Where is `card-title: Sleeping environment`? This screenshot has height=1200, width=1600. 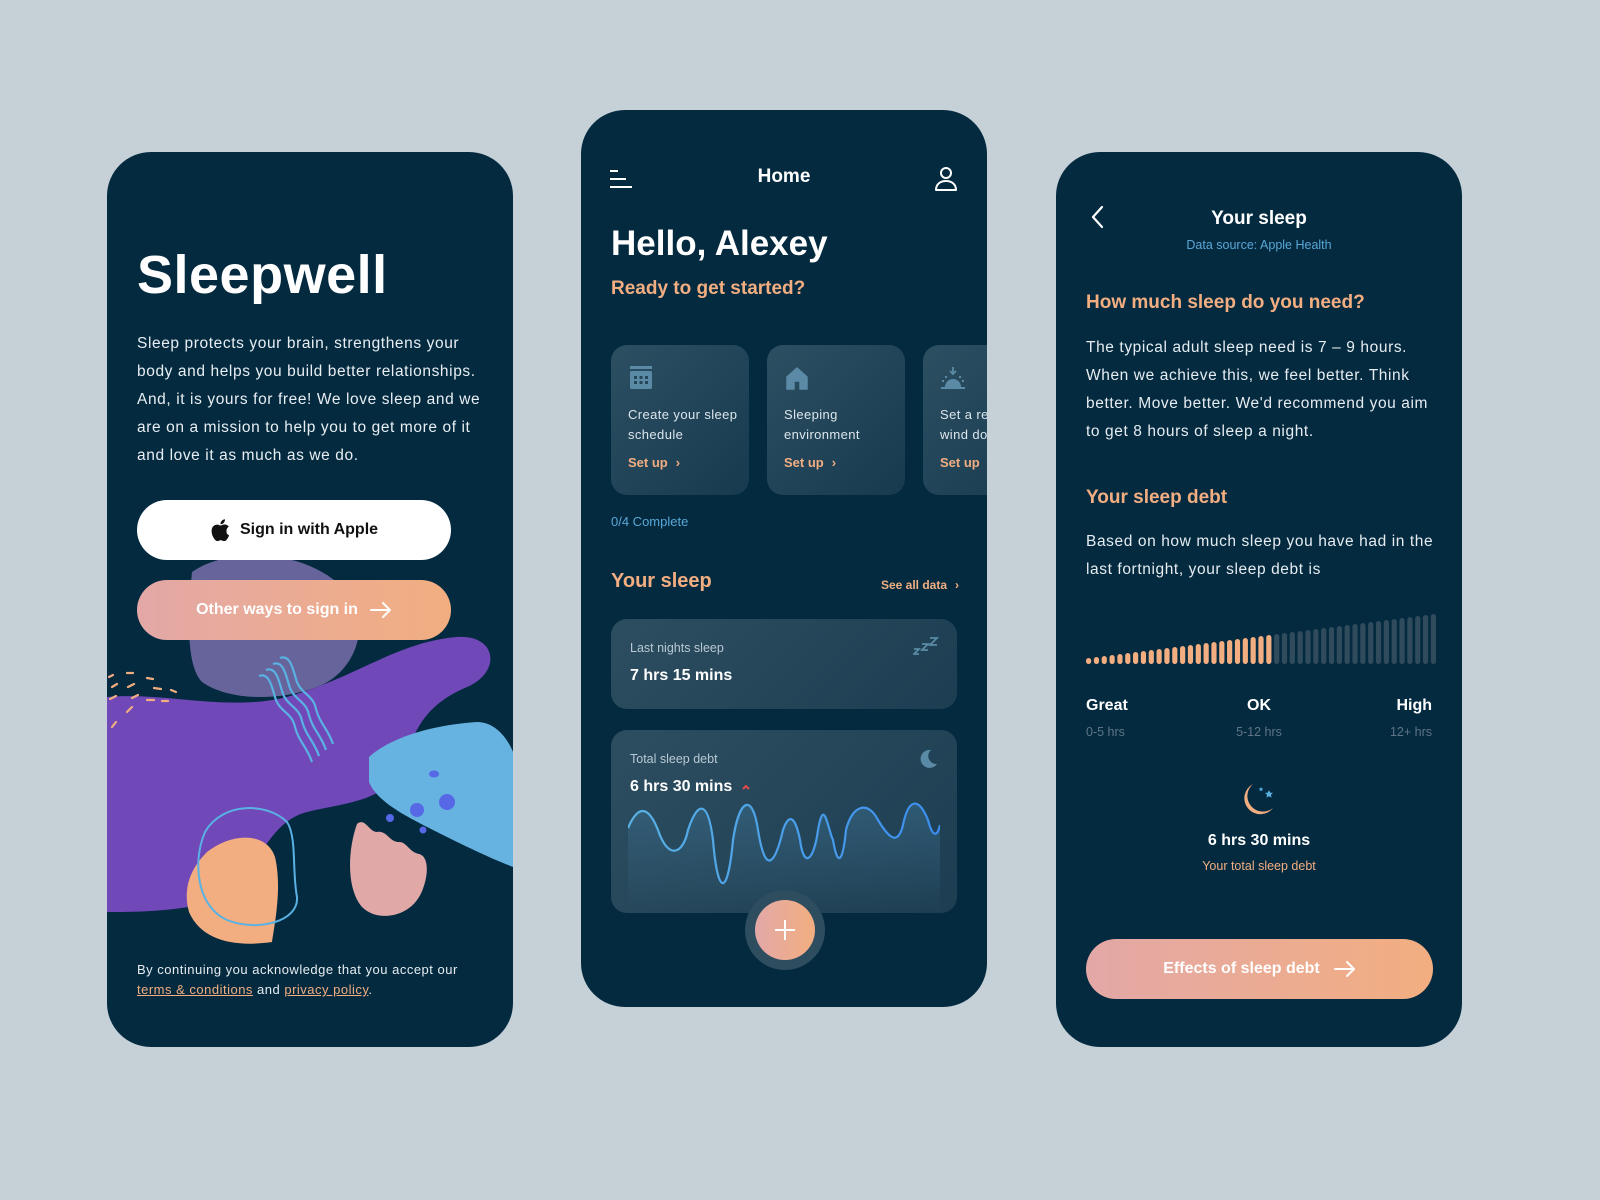 card-title: Sleeping environment is located at coordinates (822, 424).